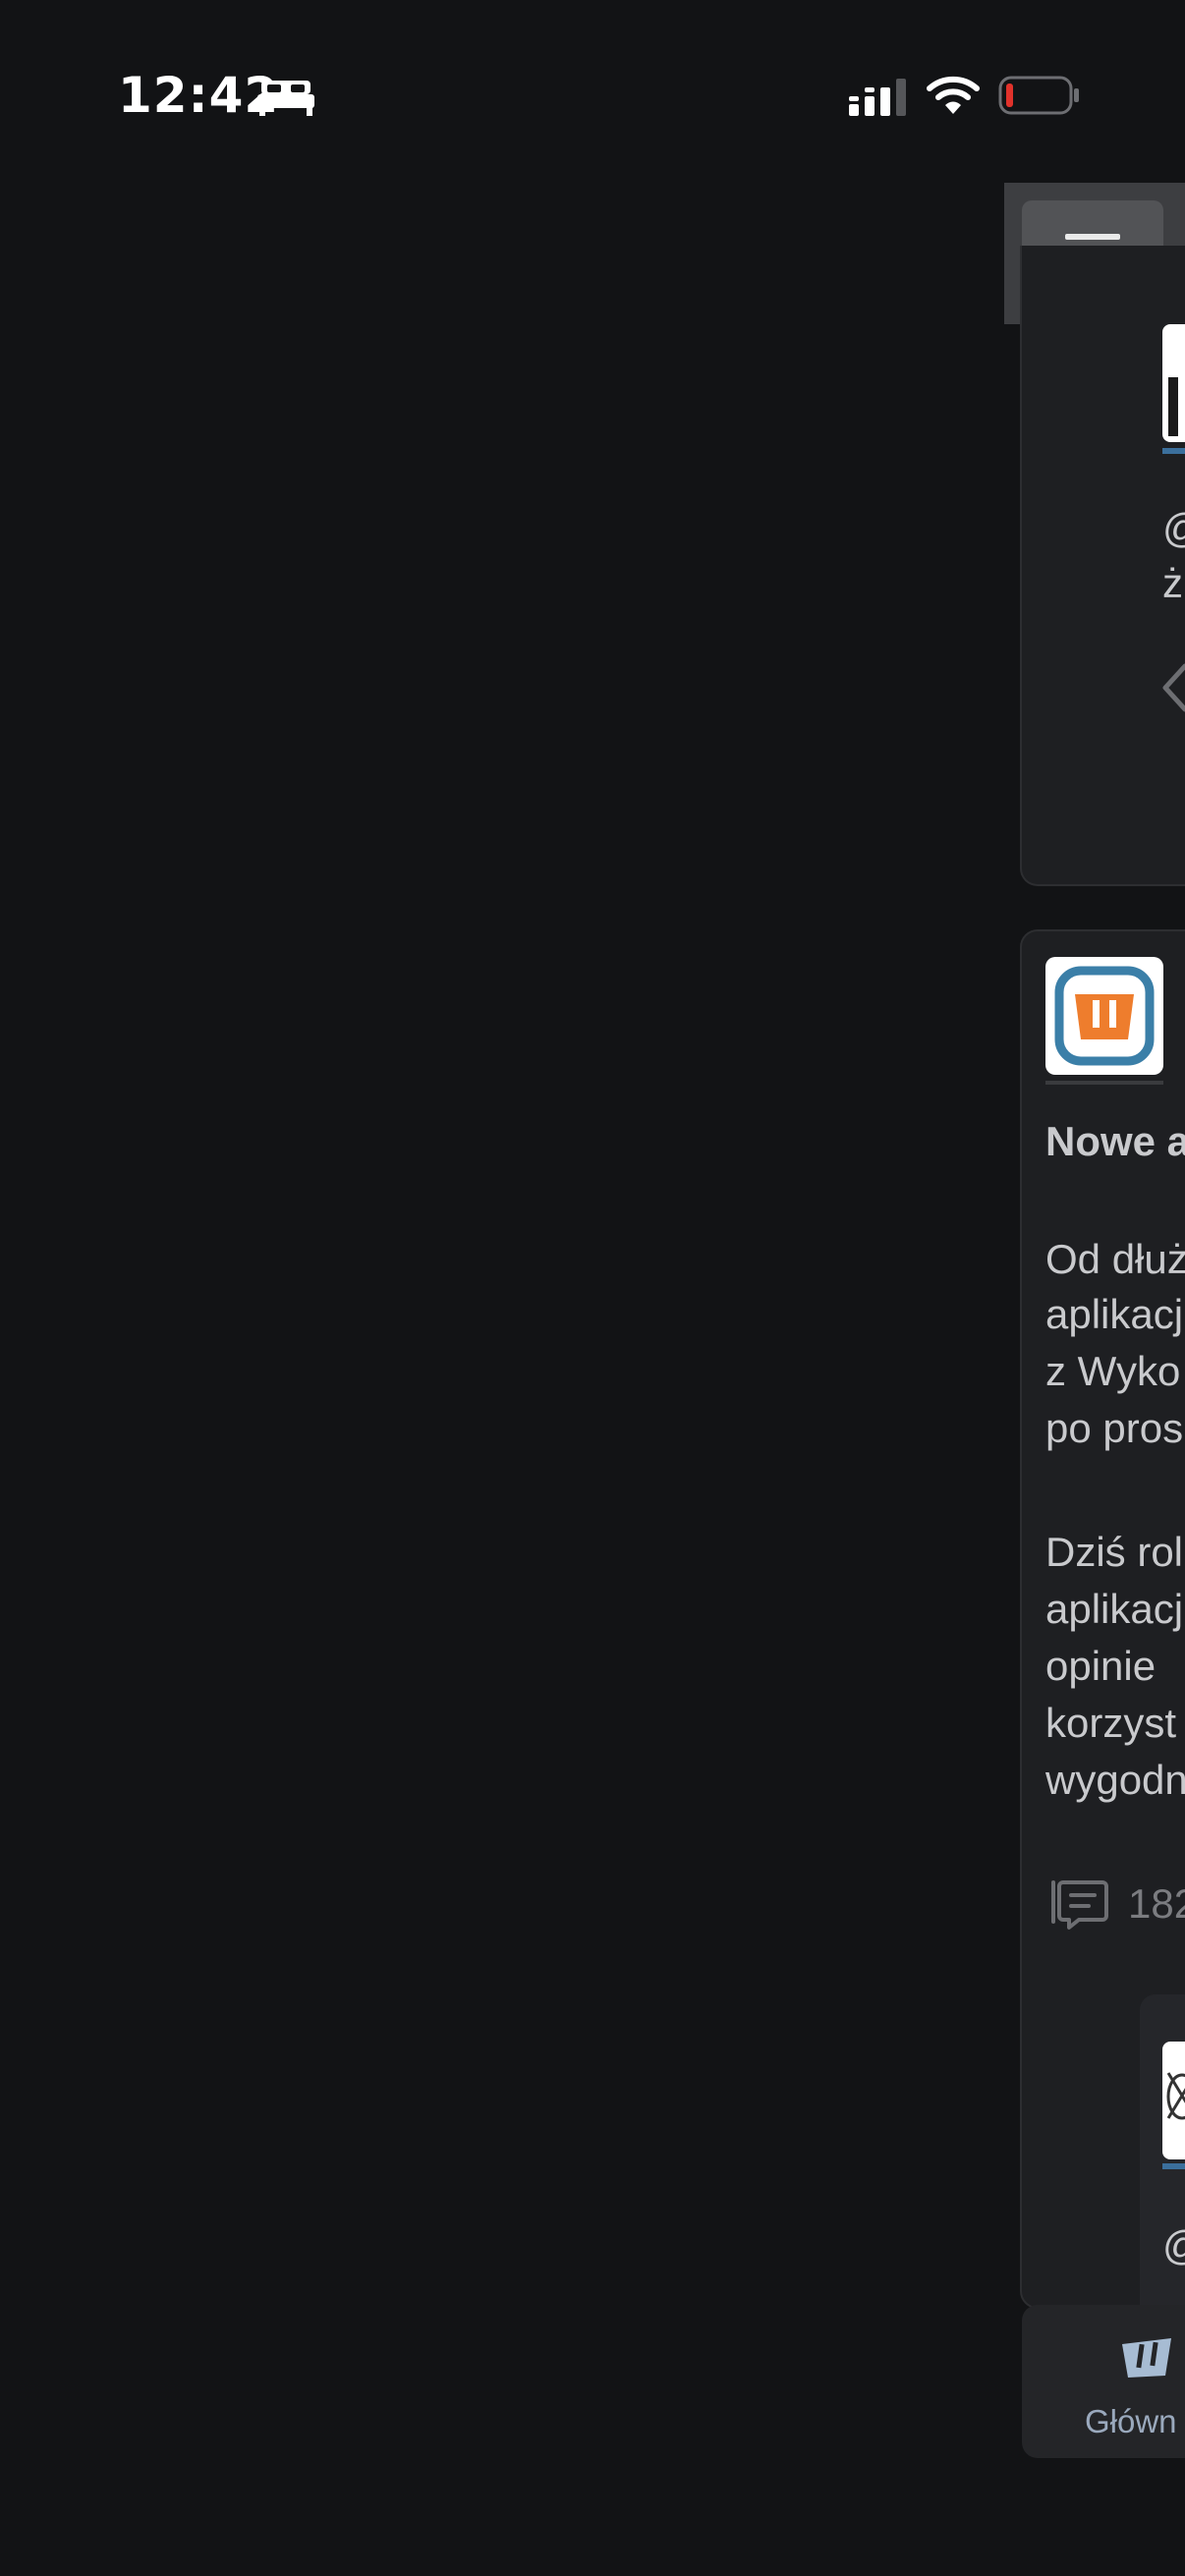  Describe the element at coordinates (1077, 1904) in the screenshot. I see `comments-icon` at that location.